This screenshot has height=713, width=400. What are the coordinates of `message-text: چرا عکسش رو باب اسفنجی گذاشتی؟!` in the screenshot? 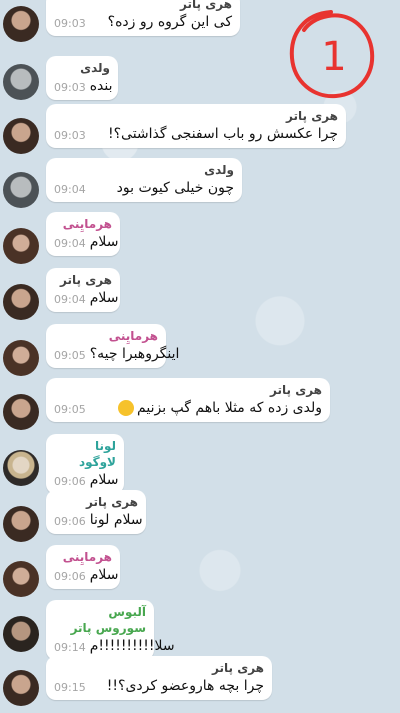 It's located at (222, 134).